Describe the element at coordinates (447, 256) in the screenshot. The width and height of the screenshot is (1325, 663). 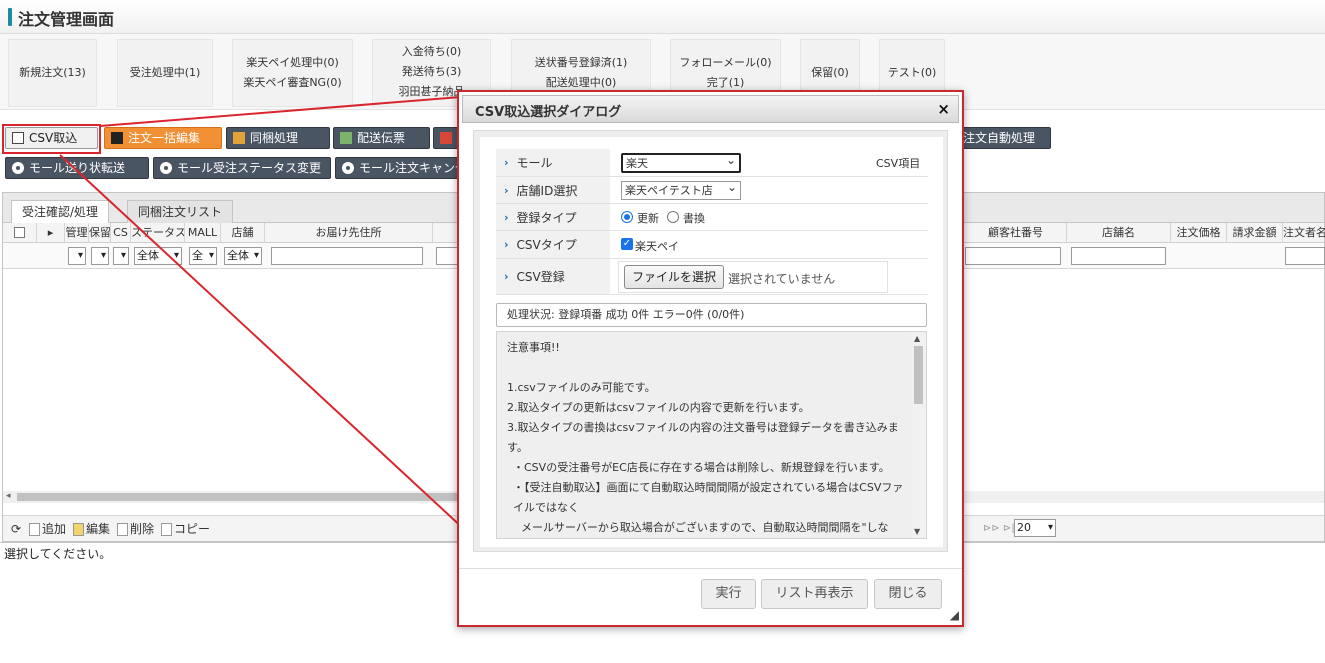
I see `filter-input` at that location.